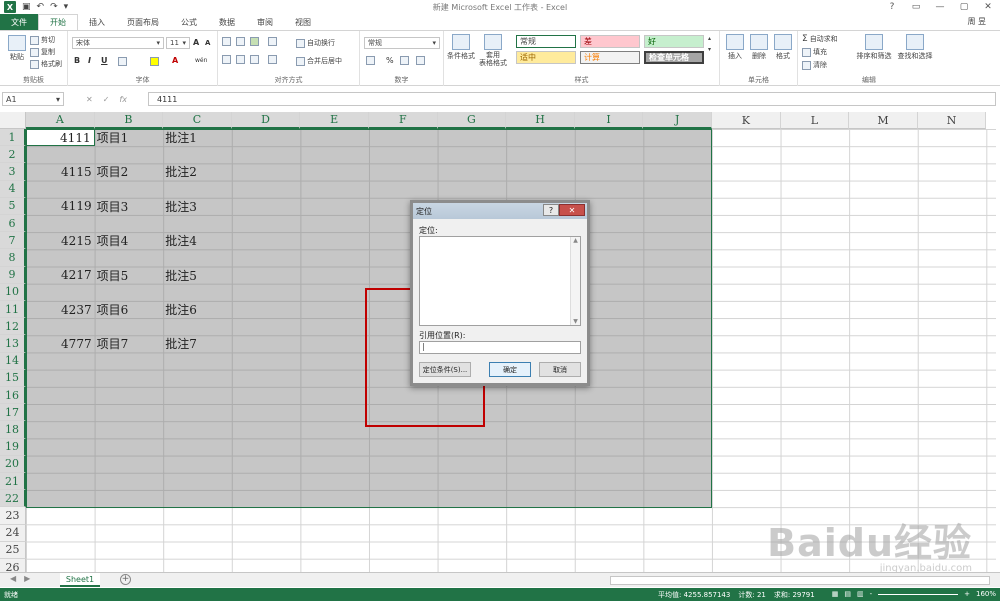 The height and width of the screenshot is (601, 1000). I want to click on italic-button: I, so click(89, 60).